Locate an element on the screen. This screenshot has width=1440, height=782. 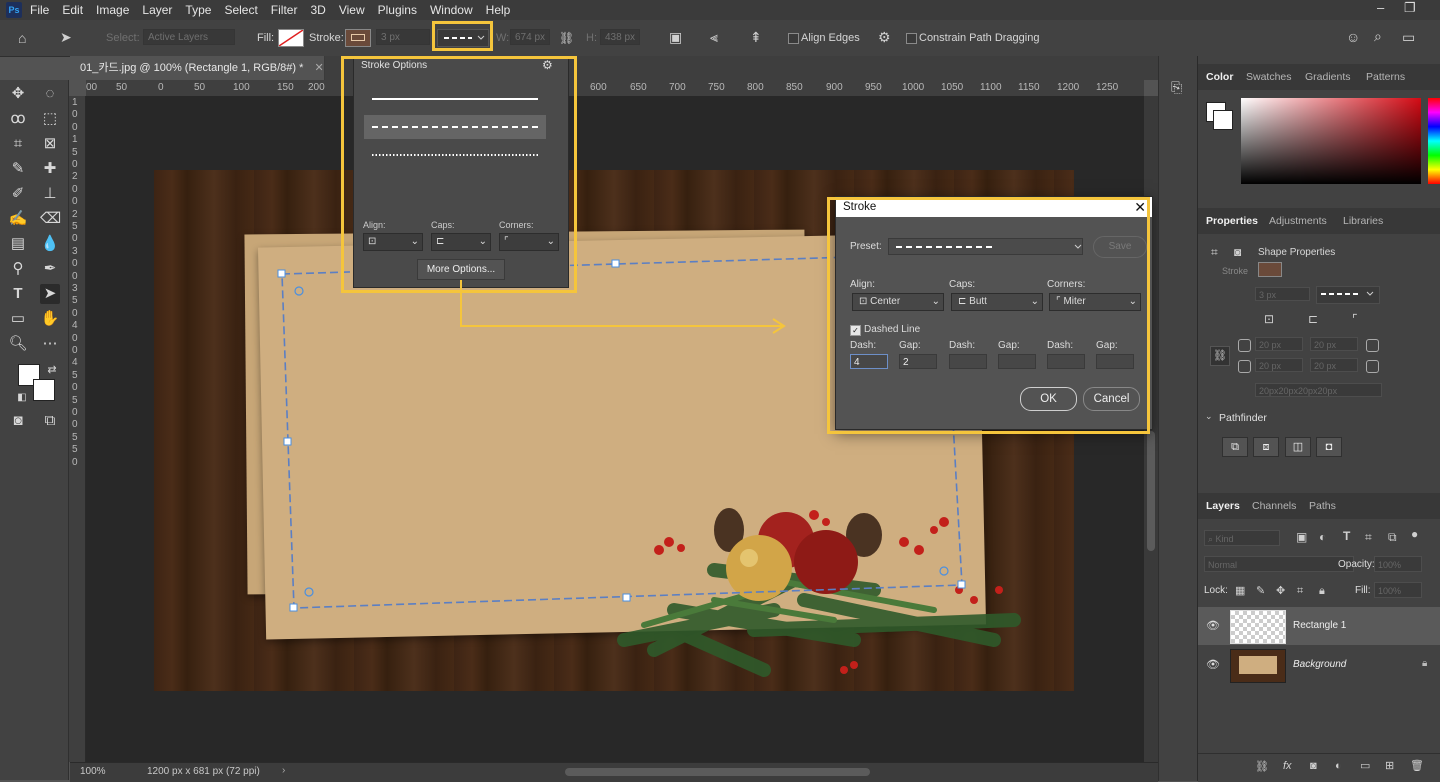
properties-stroke-type is located at coordinates (1348, 295).